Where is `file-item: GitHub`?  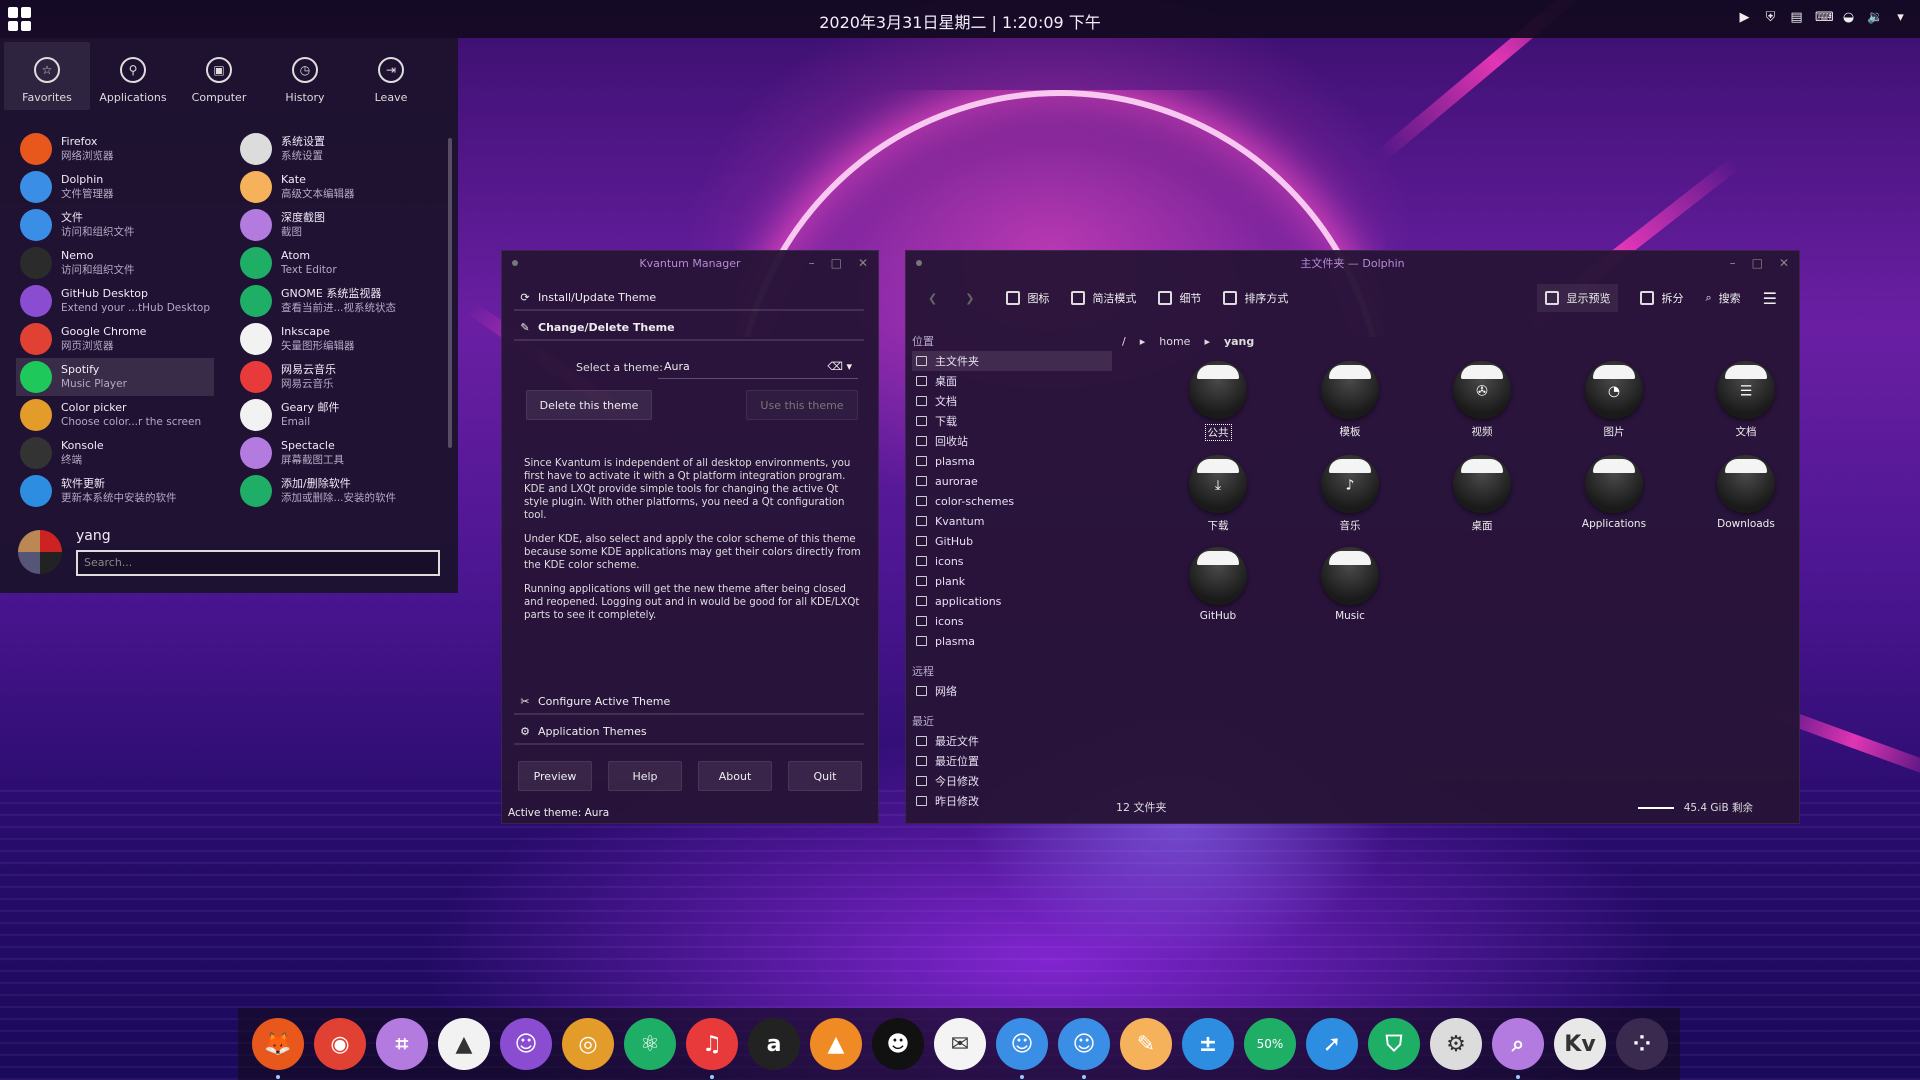 file-item: GitHub is located at coordinates (1218, 584).